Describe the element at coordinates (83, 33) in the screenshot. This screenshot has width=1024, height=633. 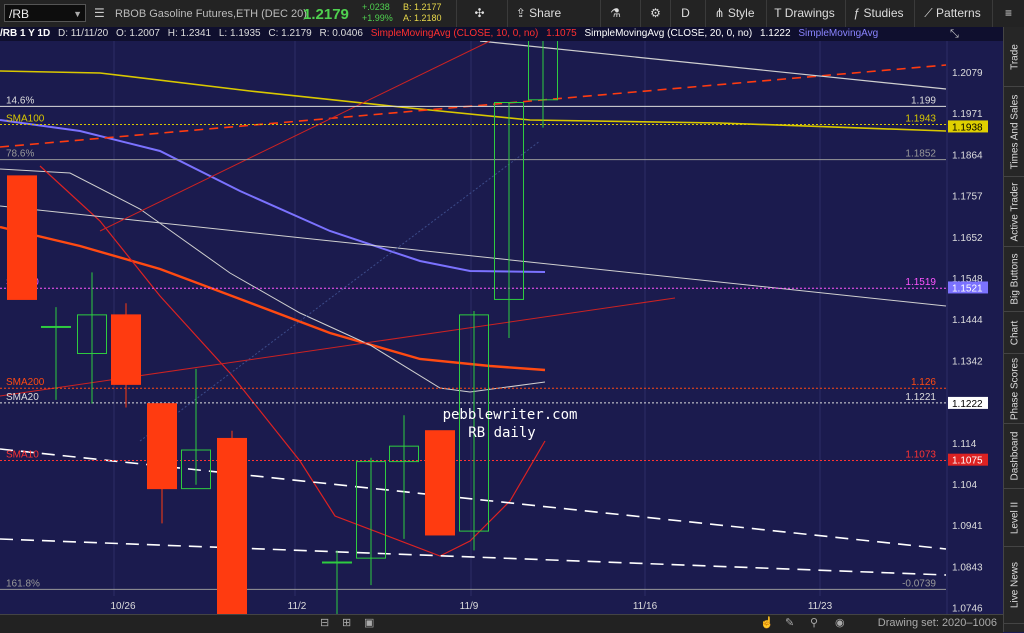
I see `bar-date: D: 11/11/20` at that location.